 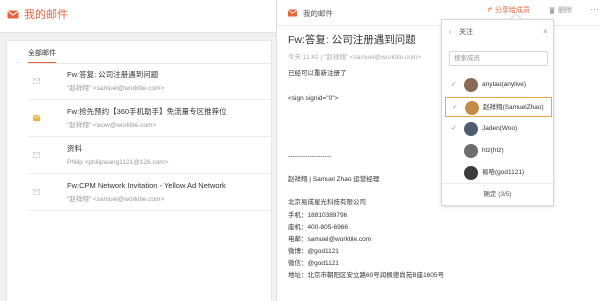 What do you see at coordinates (552, 10) in the screenshot?
I see `trash-icon` at bounding box center [552, 10].